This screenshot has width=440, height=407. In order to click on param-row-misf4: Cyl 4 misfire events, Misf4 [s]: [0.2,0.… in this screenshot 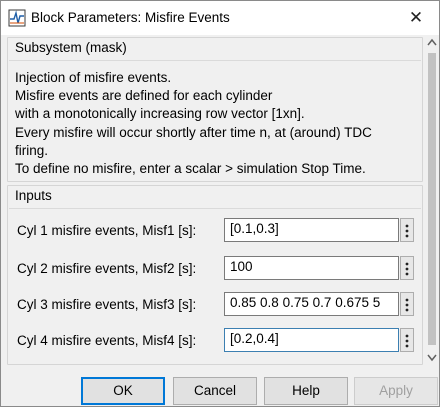, I will do `click(216, 341)`.